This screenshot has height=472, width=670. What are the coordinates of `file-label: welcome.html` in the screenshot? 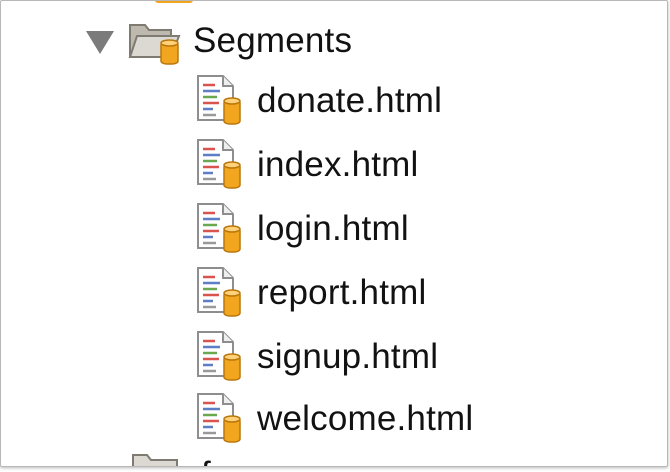 It's located at (365, 418).